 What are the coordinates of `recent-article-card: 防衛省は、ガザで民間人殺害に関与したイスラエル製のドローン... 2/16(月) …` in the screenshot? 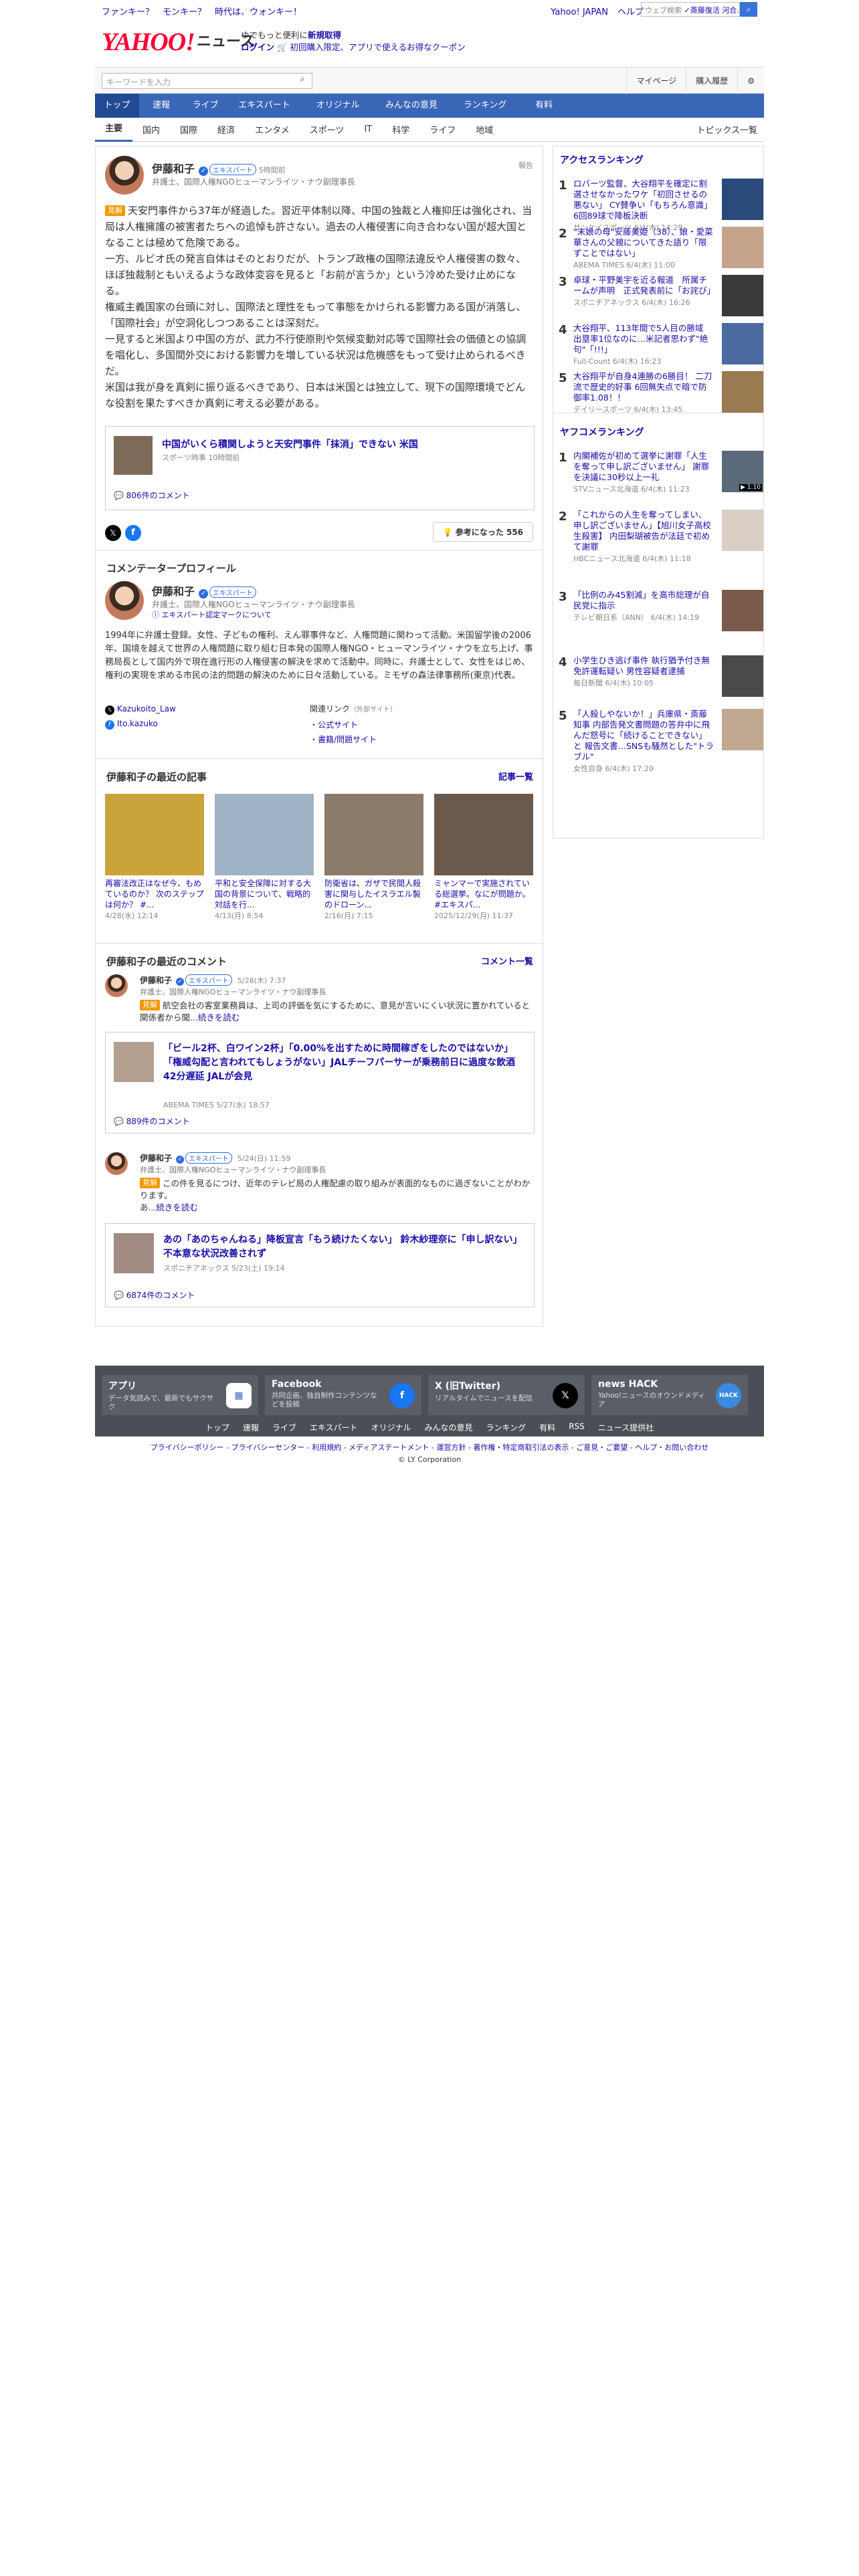 It's located at (373, 857).